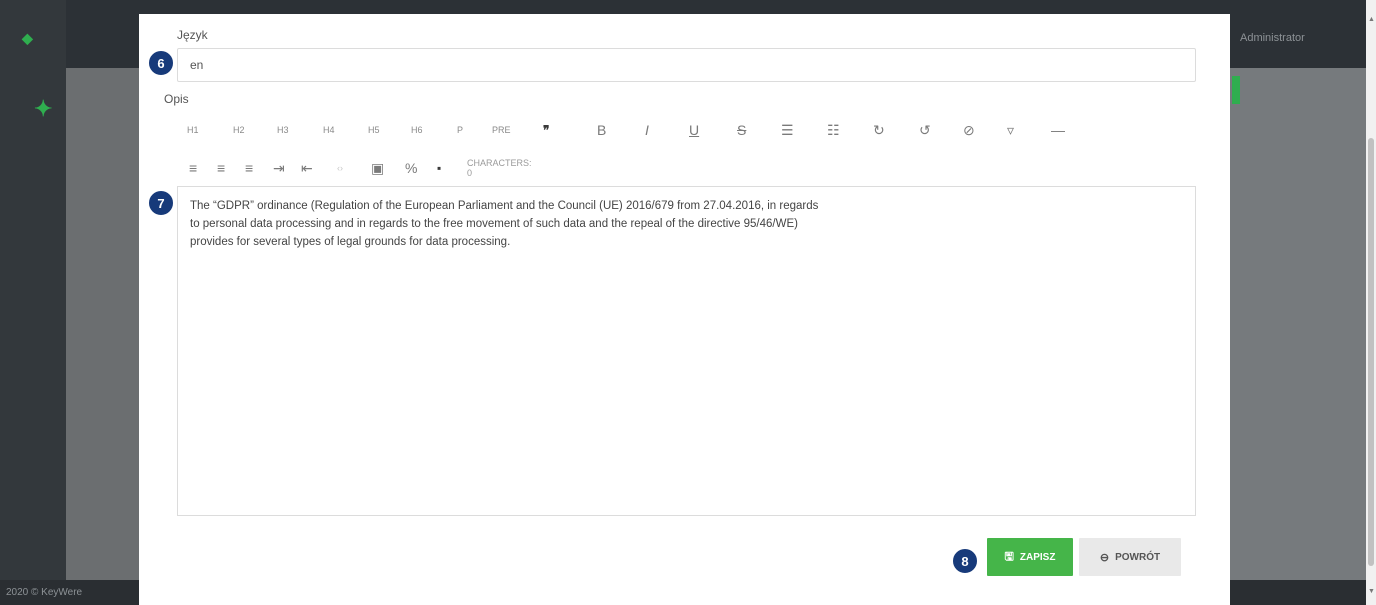 The image size is (1376, 605). I want to click on toolbar-h4-button: H4, so click(329, 130).